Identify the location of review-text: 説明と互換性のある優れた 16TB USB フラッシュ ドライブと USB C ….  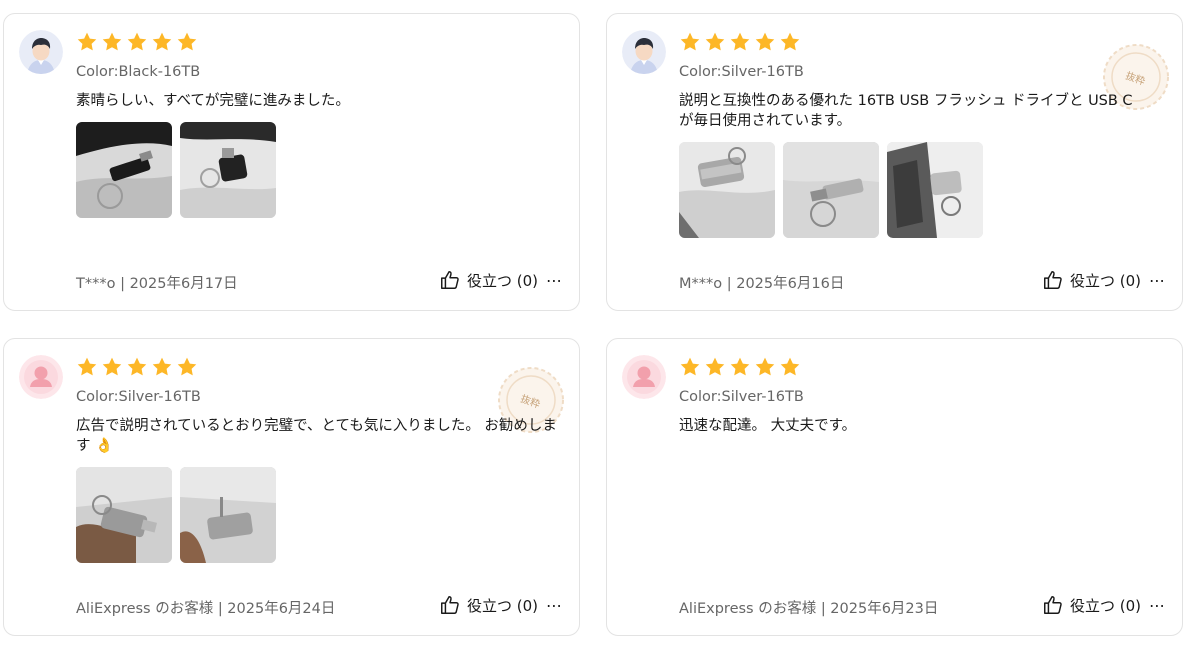
(906, 111).